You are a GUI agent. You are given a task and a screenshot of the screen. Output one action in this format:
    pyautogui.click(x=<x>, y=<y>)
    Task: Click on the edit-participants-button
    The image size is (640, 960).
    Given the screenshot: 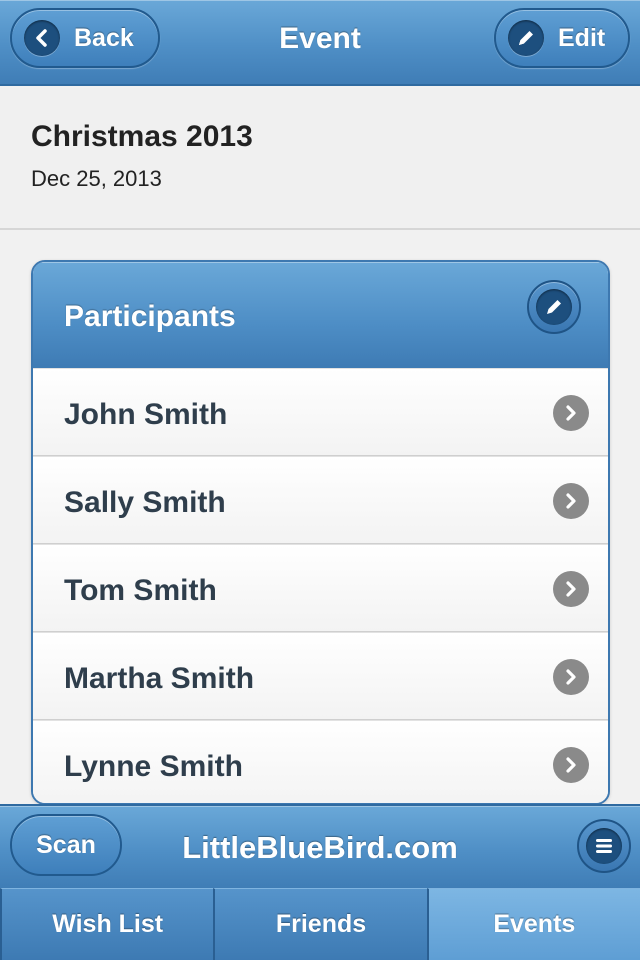 What is the action you would take?
    pyautogui.click(x=554, y=307)
    